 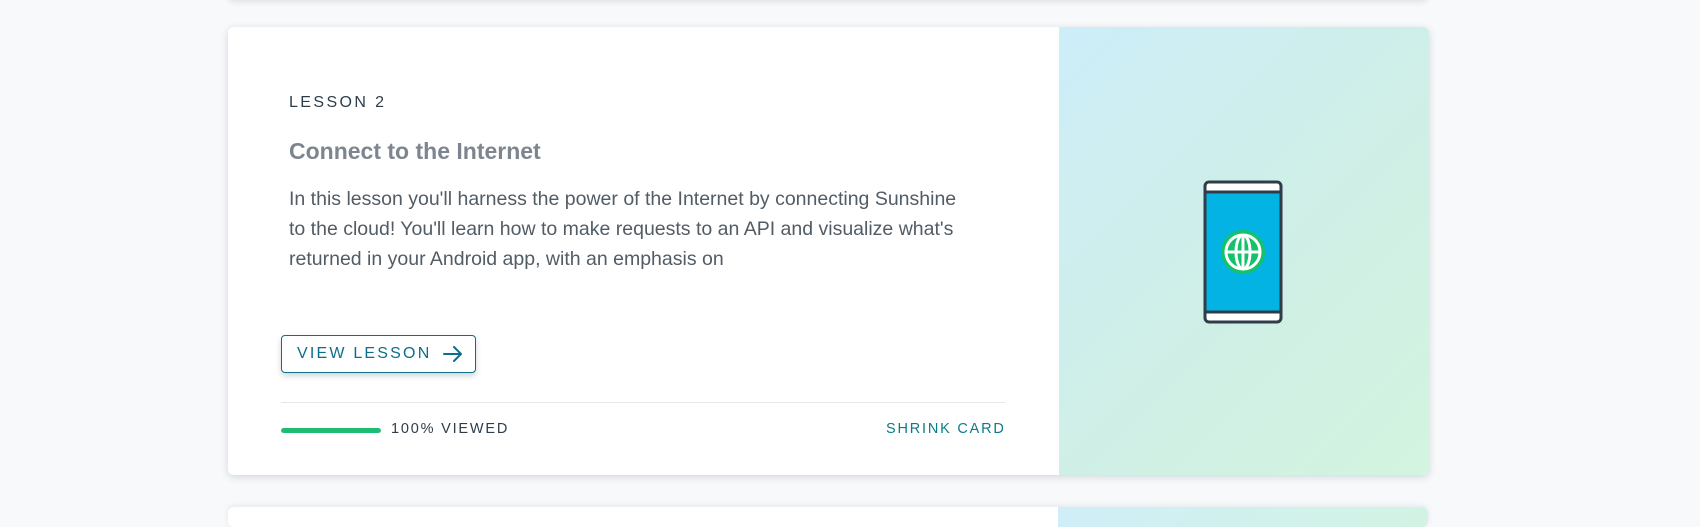 I want to click on progress-bar-fill, so click(x=331, y=430).